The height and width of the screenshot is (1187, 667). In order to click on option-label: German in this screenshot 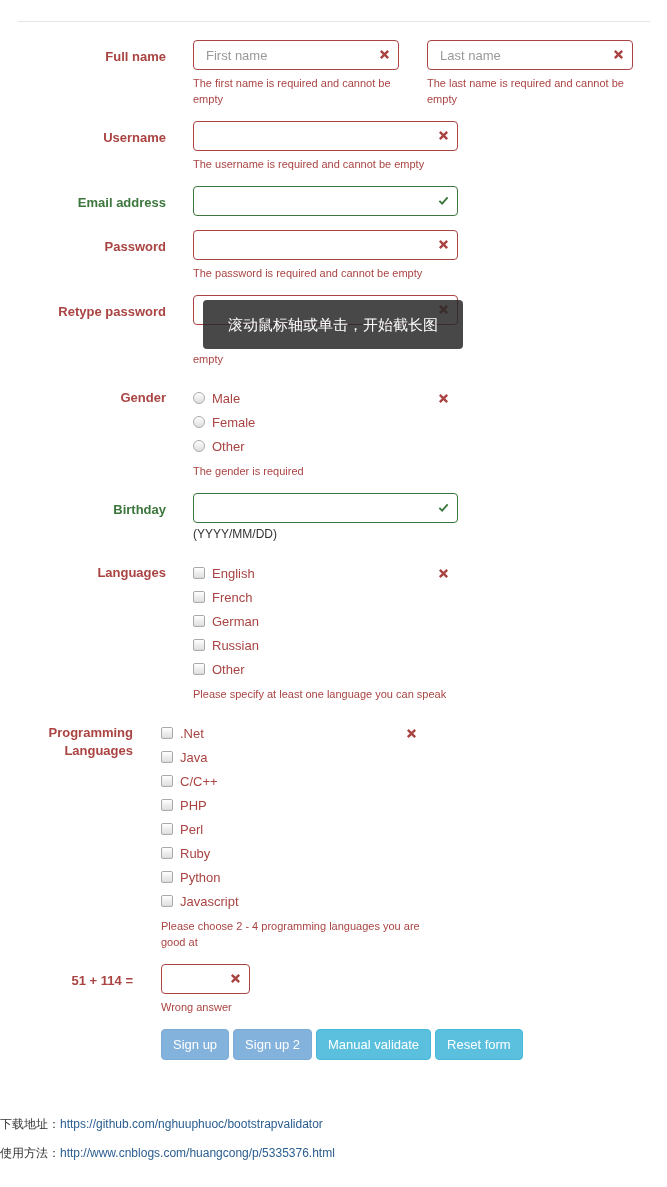, I will do `click(235, 621)`.